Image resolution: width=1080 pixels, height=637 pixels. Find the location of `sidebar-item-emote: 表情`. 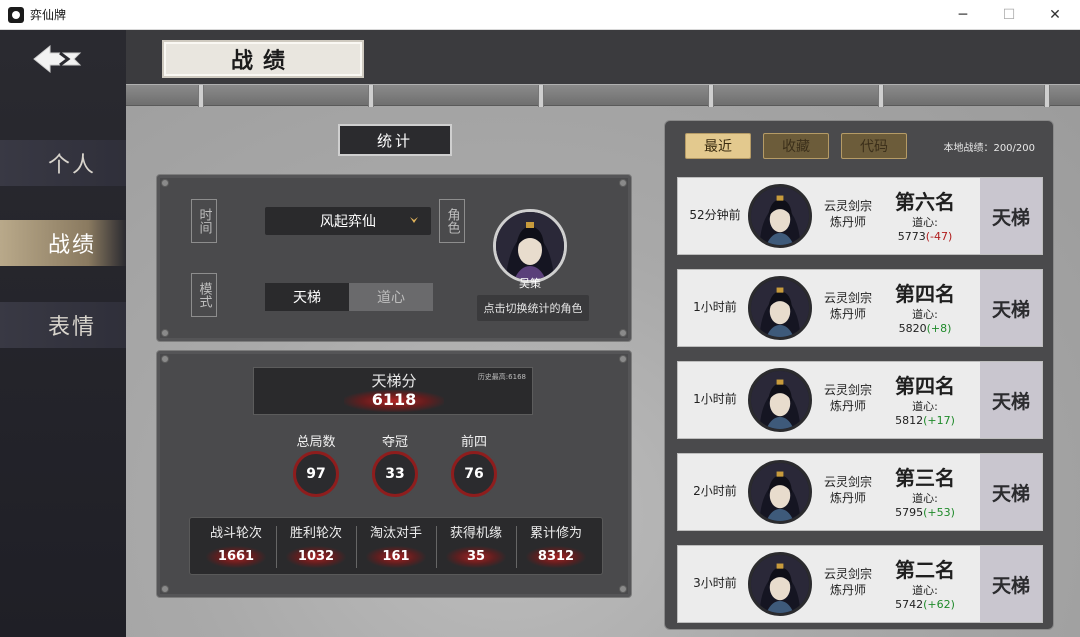

sidebar-item-emote: 表情 is located at coordinates (63, 325).